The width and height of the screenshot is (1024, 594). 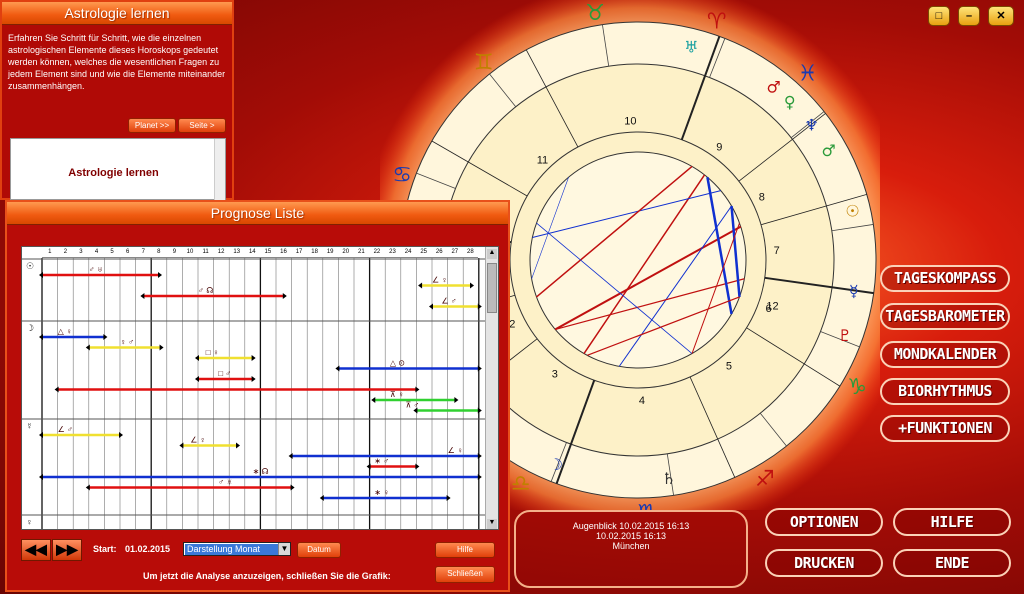 I want to click on aspect-symbol-label: △ ⊙, so click(x=397, y=363).